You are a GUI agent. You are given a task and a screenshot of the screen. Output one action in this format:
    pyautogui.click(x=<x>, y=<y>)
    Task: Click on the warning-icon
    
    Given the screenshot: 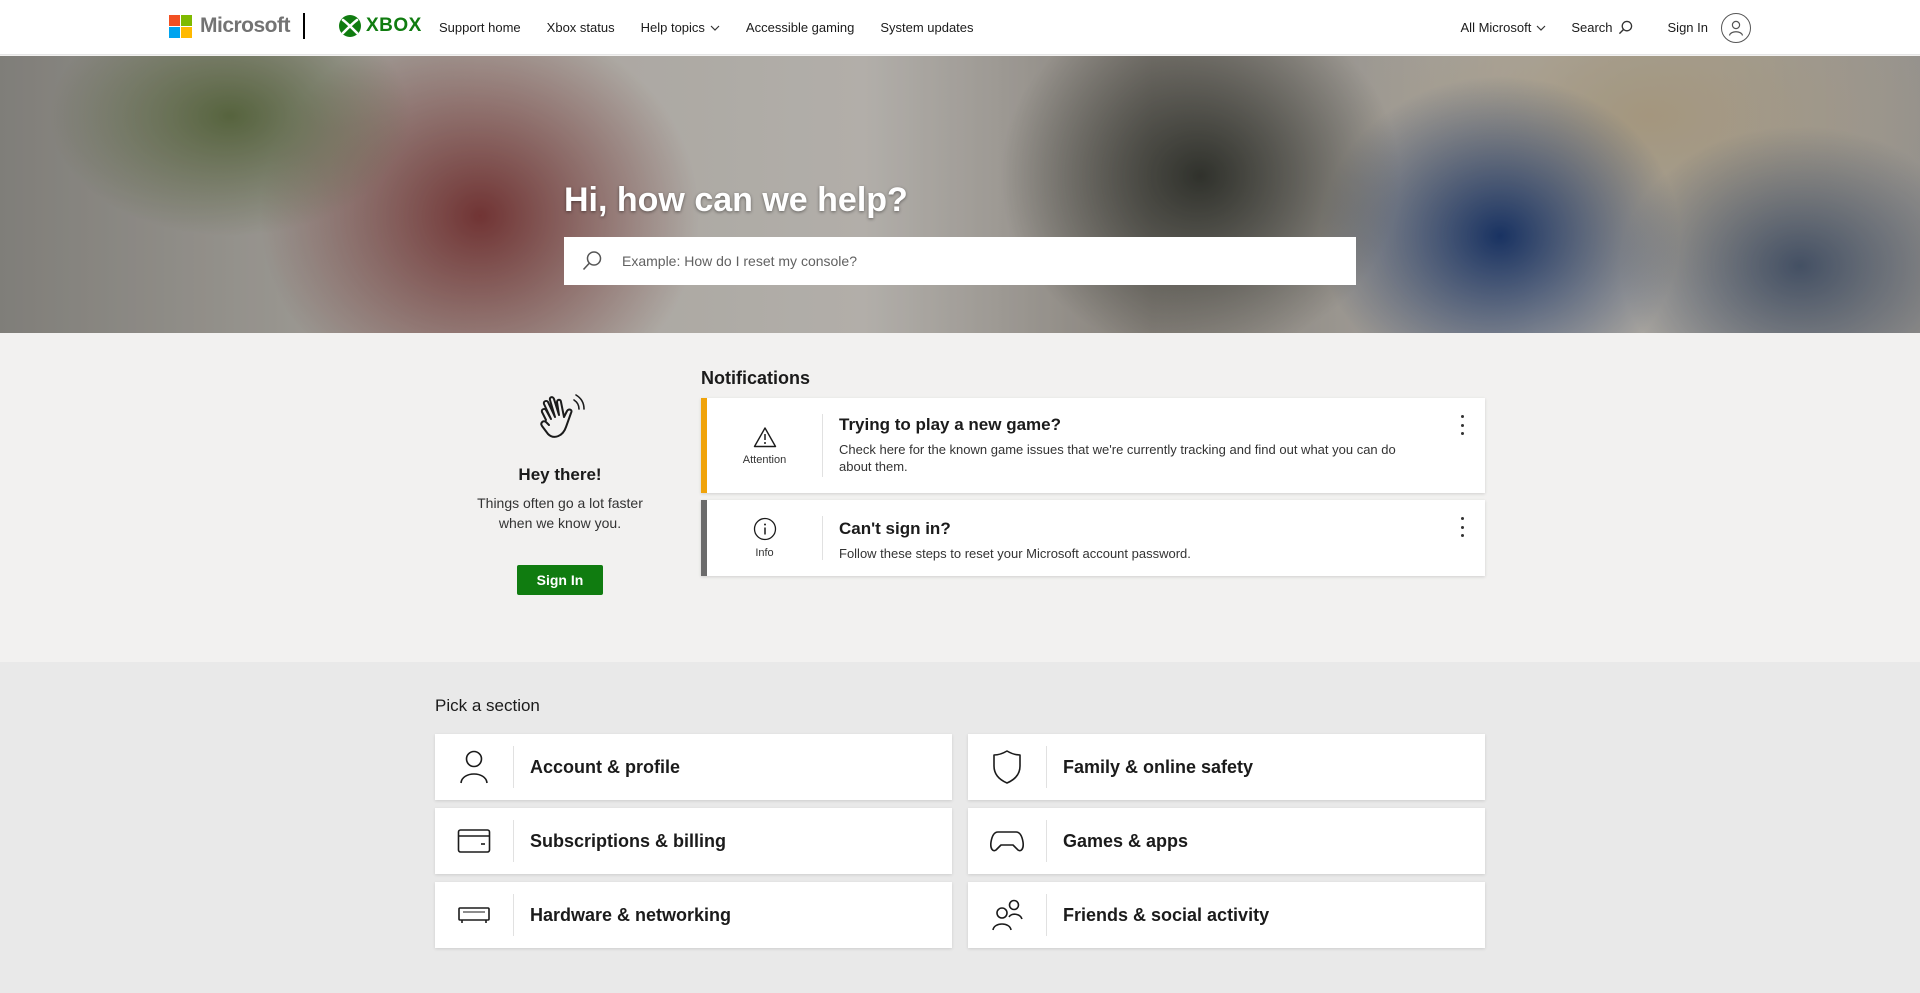 What is the action you would take?
    pyautogui.click(x=764, y=436)
    